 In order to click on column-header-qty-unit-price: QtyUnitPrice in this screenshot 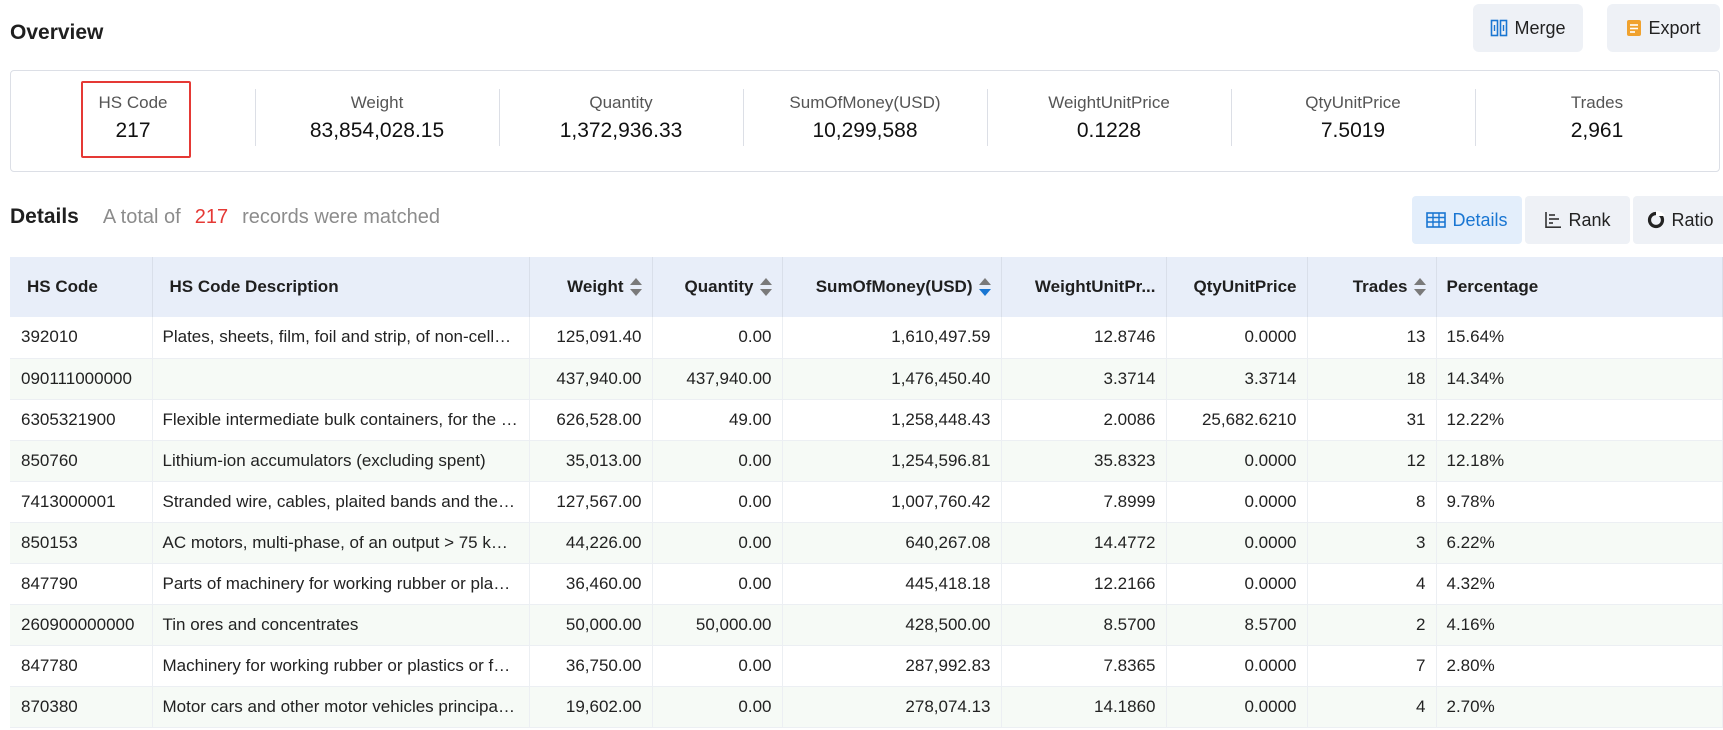, I will do `click(1237, 287)`.